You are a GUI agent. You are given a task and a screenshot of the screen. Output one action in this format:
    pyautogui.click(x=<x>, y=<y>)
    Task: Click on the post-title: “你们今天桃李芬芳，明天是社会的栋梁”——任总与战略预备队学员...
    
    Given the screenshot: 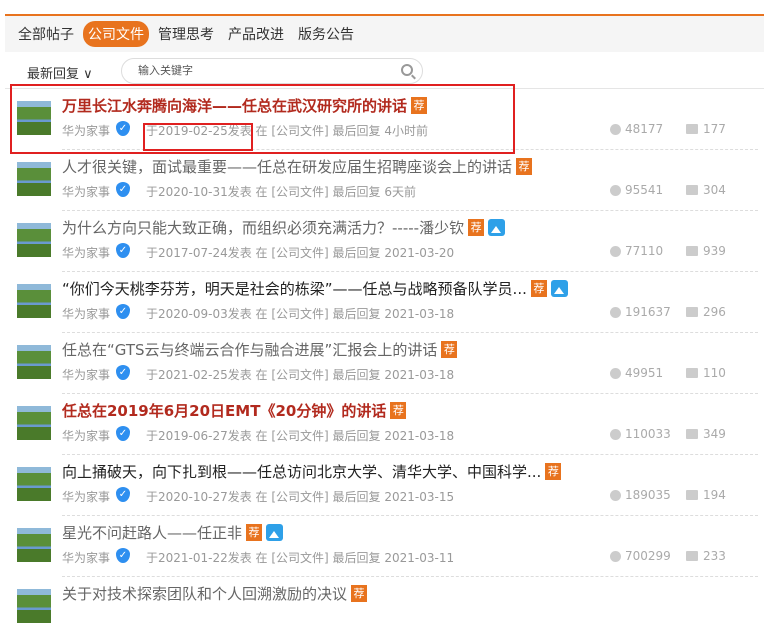 What is the action you would take?
    pyautogui.click(x=294, y=289)
    